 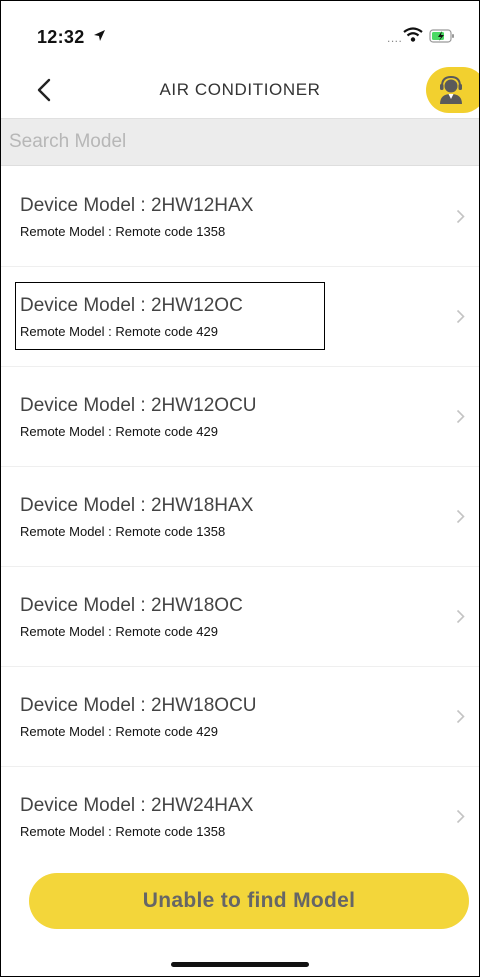 I want to click on bottom-area: Unable to find Model, so click(x=240, y=919).